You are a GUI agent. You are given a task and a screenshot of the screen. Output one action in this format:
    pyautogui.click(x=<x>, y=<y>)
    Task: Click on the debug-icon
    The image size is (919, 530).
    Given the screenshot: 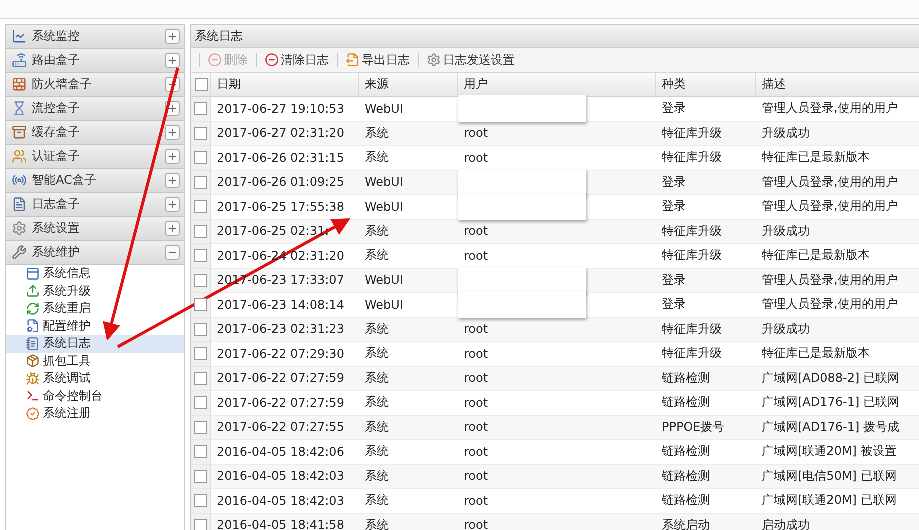 What is the action you would take?
    pyautogui.click(x=33, y=379)
    